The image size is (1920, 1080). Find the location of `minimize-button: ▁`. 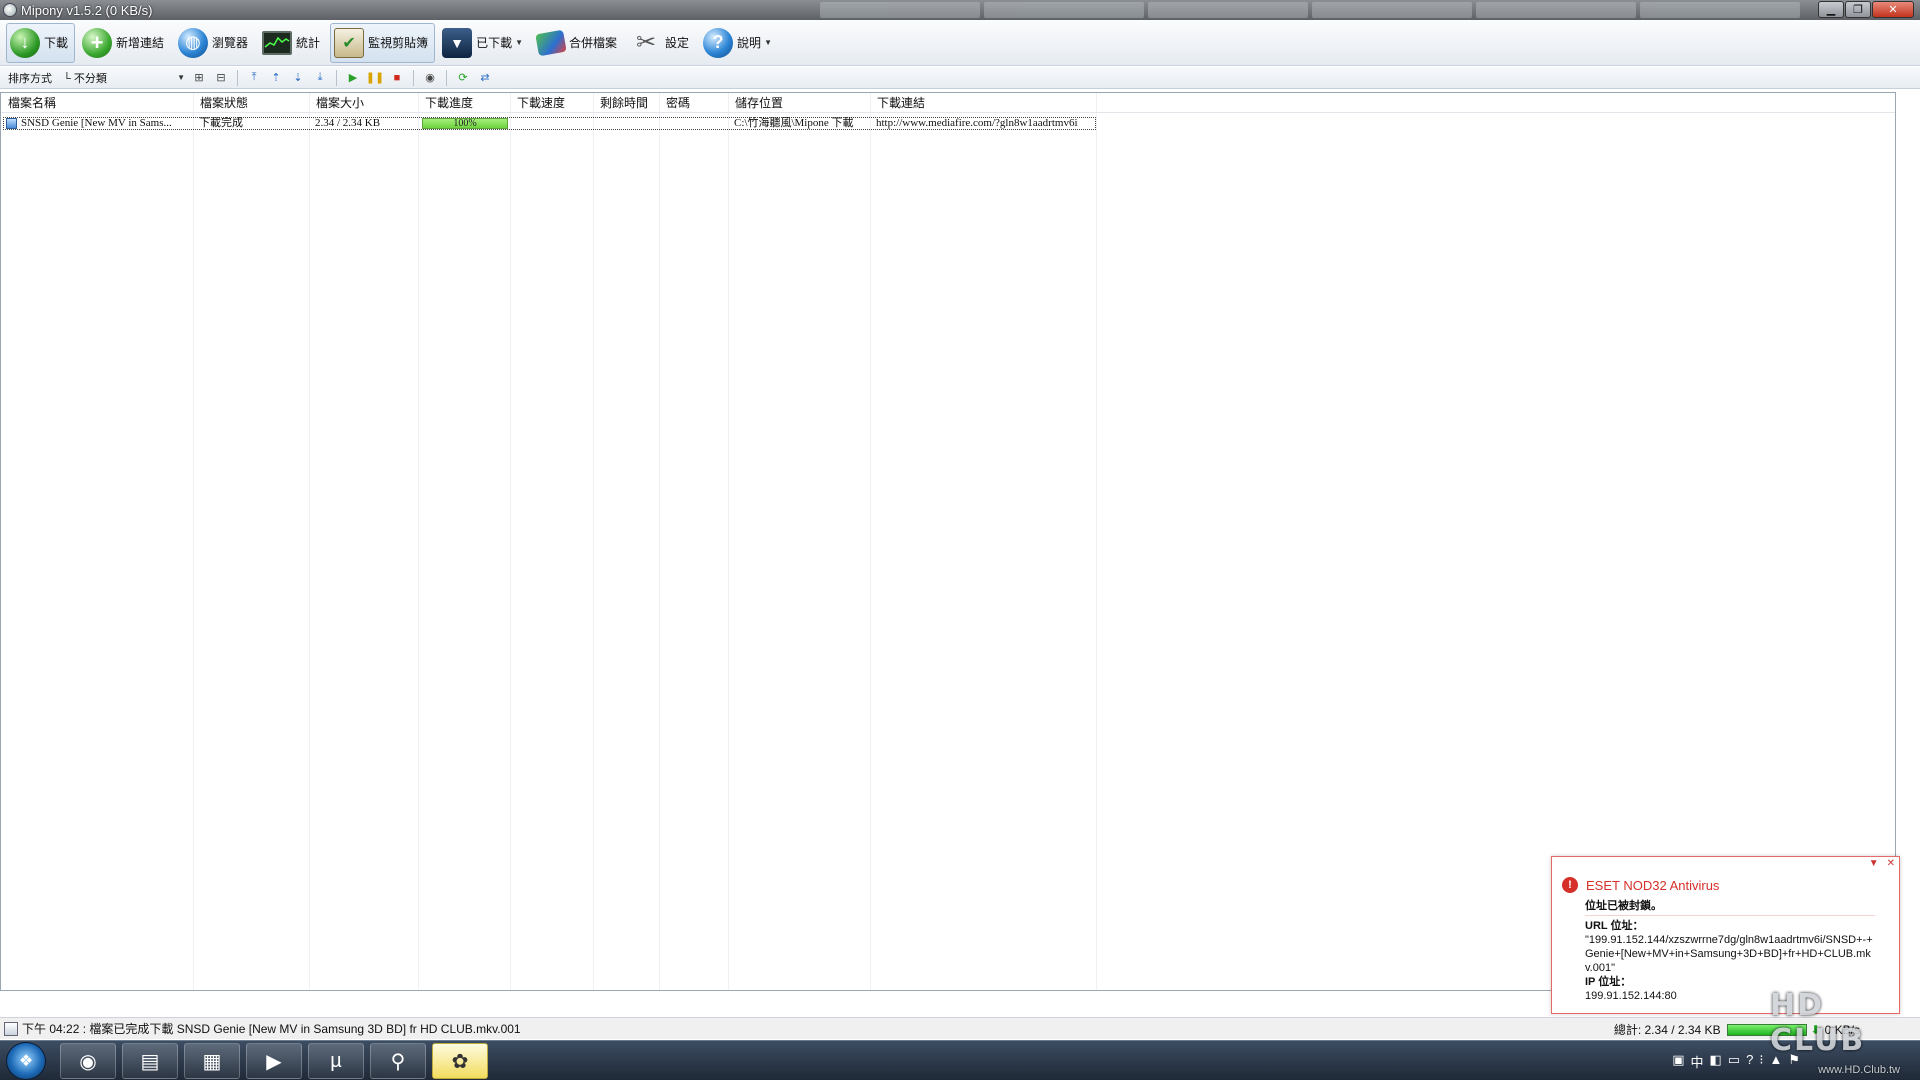

minimize-button: ▁ is located at coordinates (1831, 9).